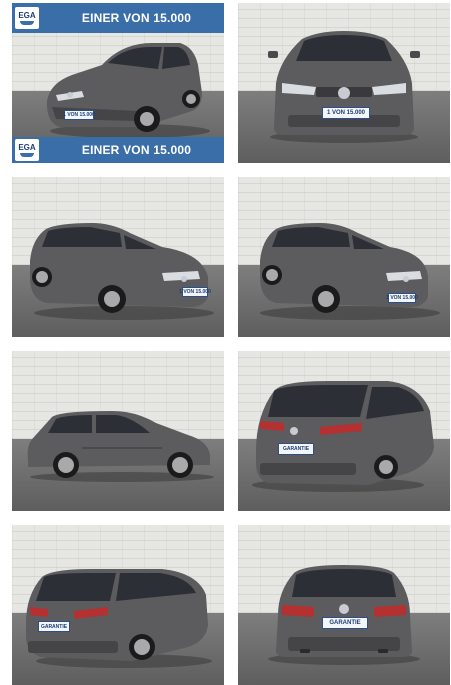 This screenshot has height=685, width=451. I want to click on photo-tile-8: GARANTIE, so click(344, 605).